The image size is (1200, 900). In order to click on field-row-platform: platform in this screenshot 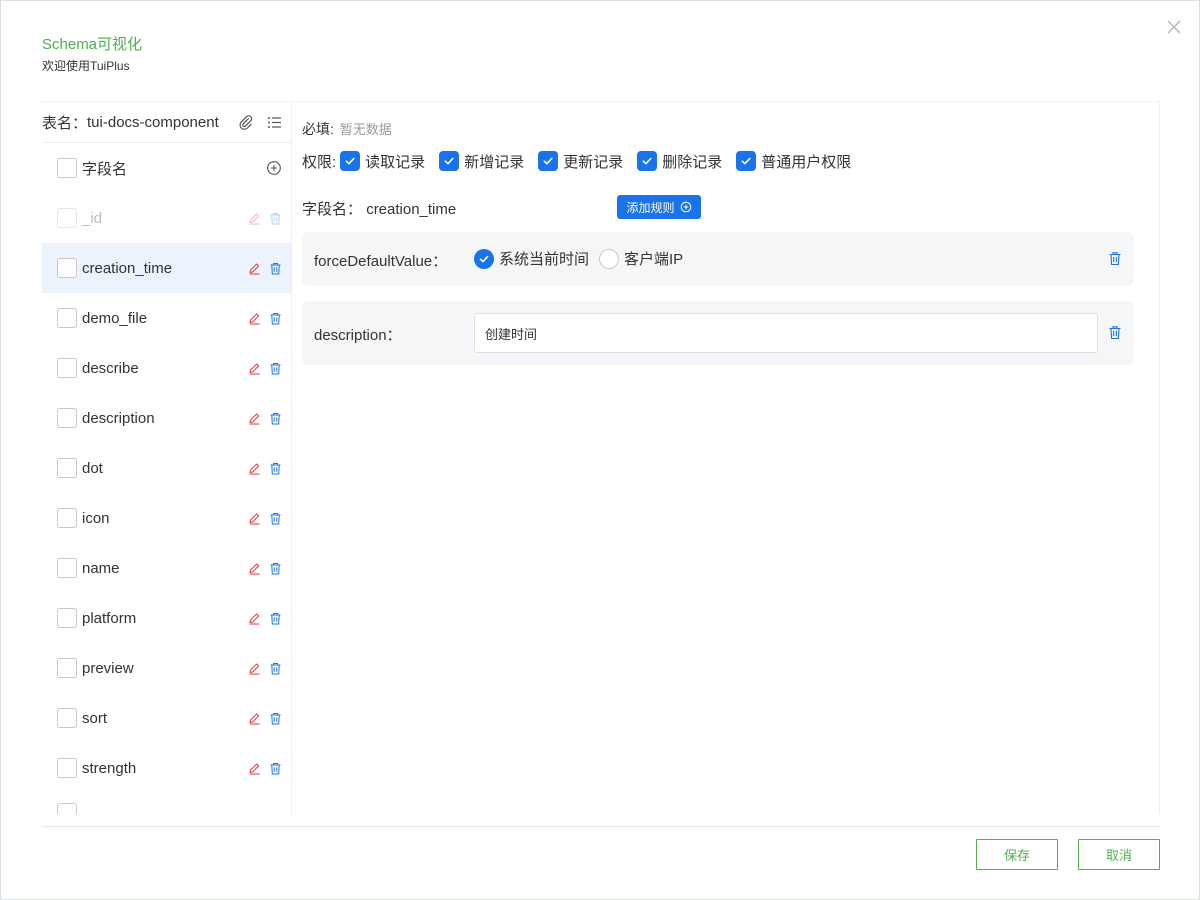, I will do `click(166, 618)`.